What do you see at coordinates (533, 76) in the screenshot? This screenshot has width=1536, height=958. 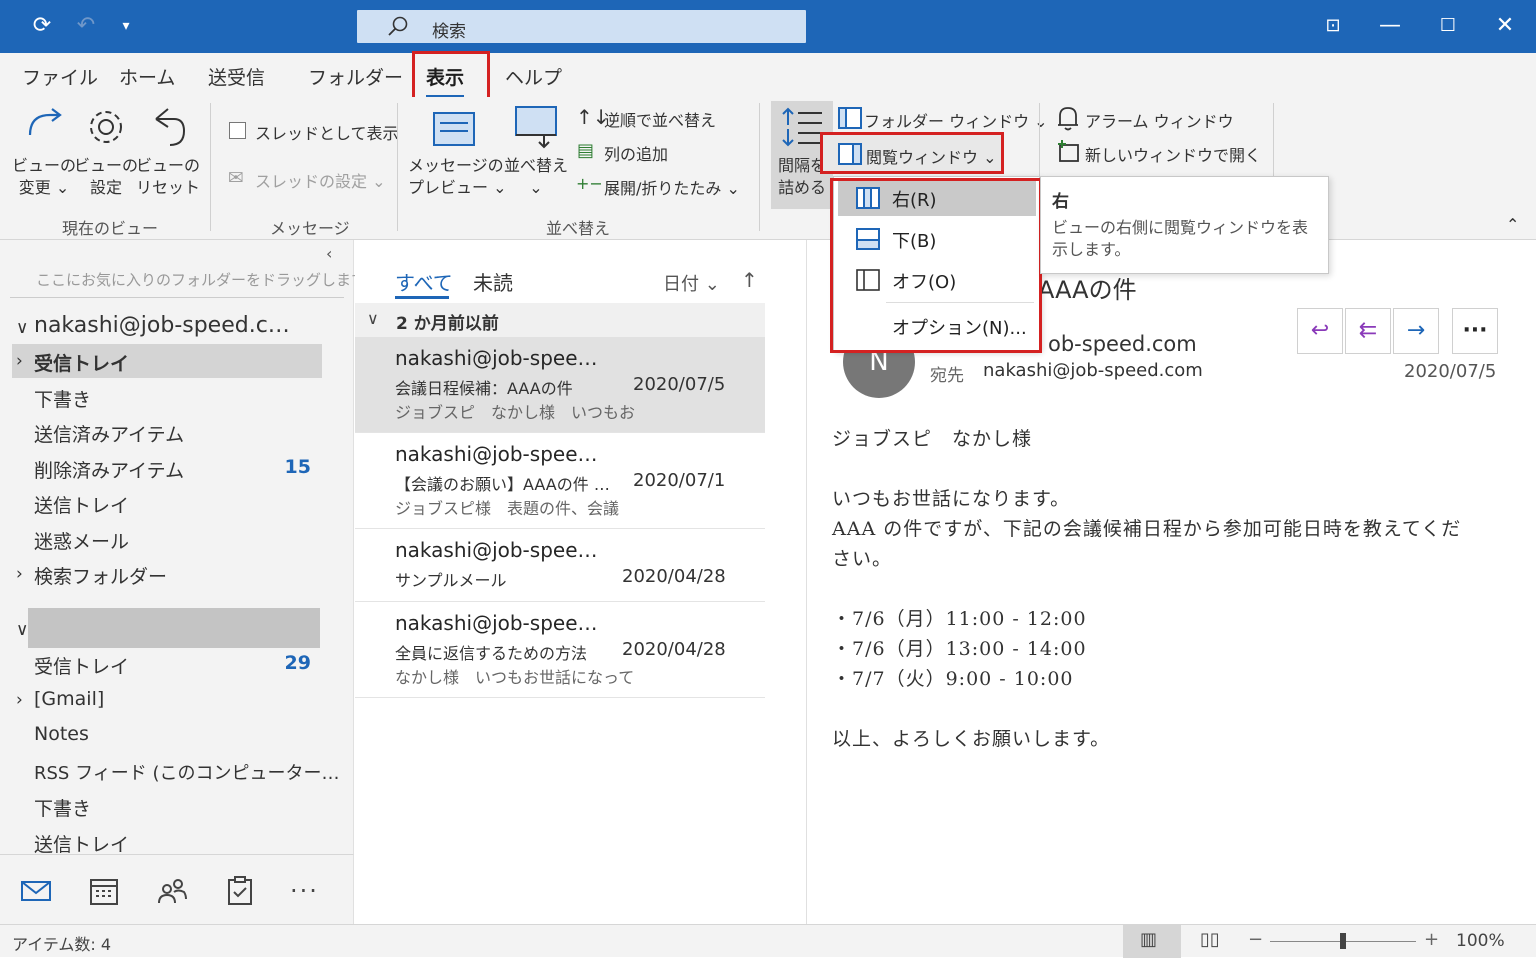 I see `tab-help: ヘルプ` at bounding box center [533, 76].